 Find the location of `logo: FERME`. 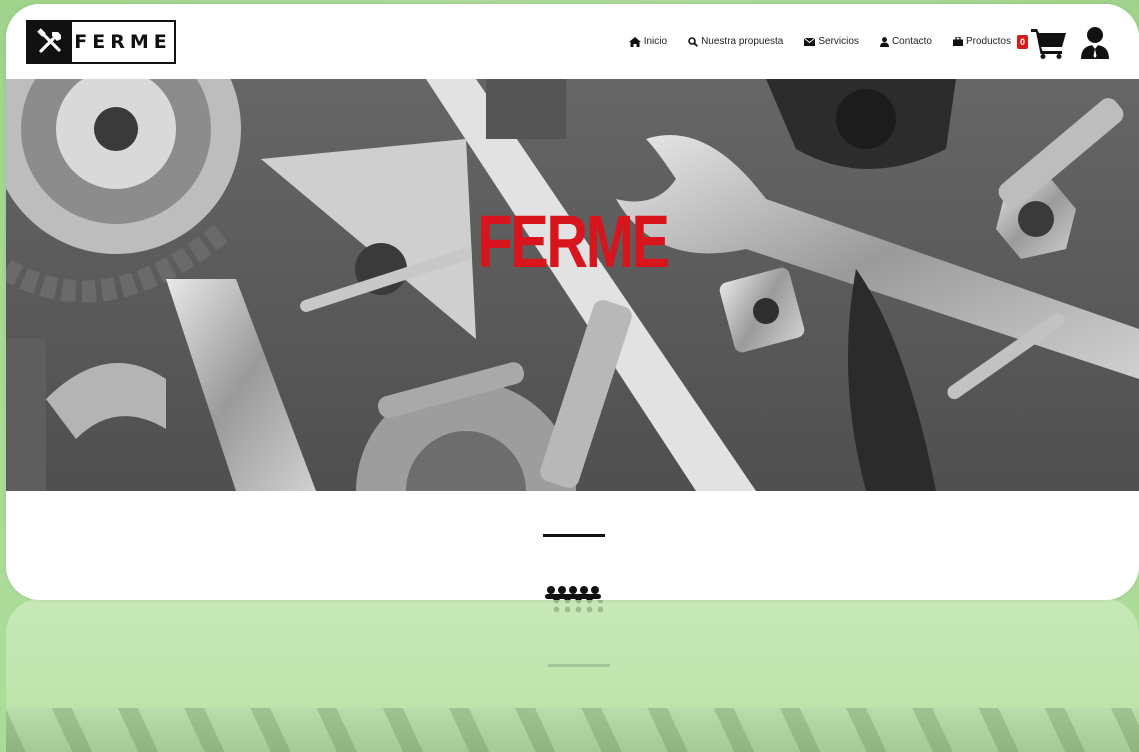

logo: FERME is located at coordinates (101, 42).